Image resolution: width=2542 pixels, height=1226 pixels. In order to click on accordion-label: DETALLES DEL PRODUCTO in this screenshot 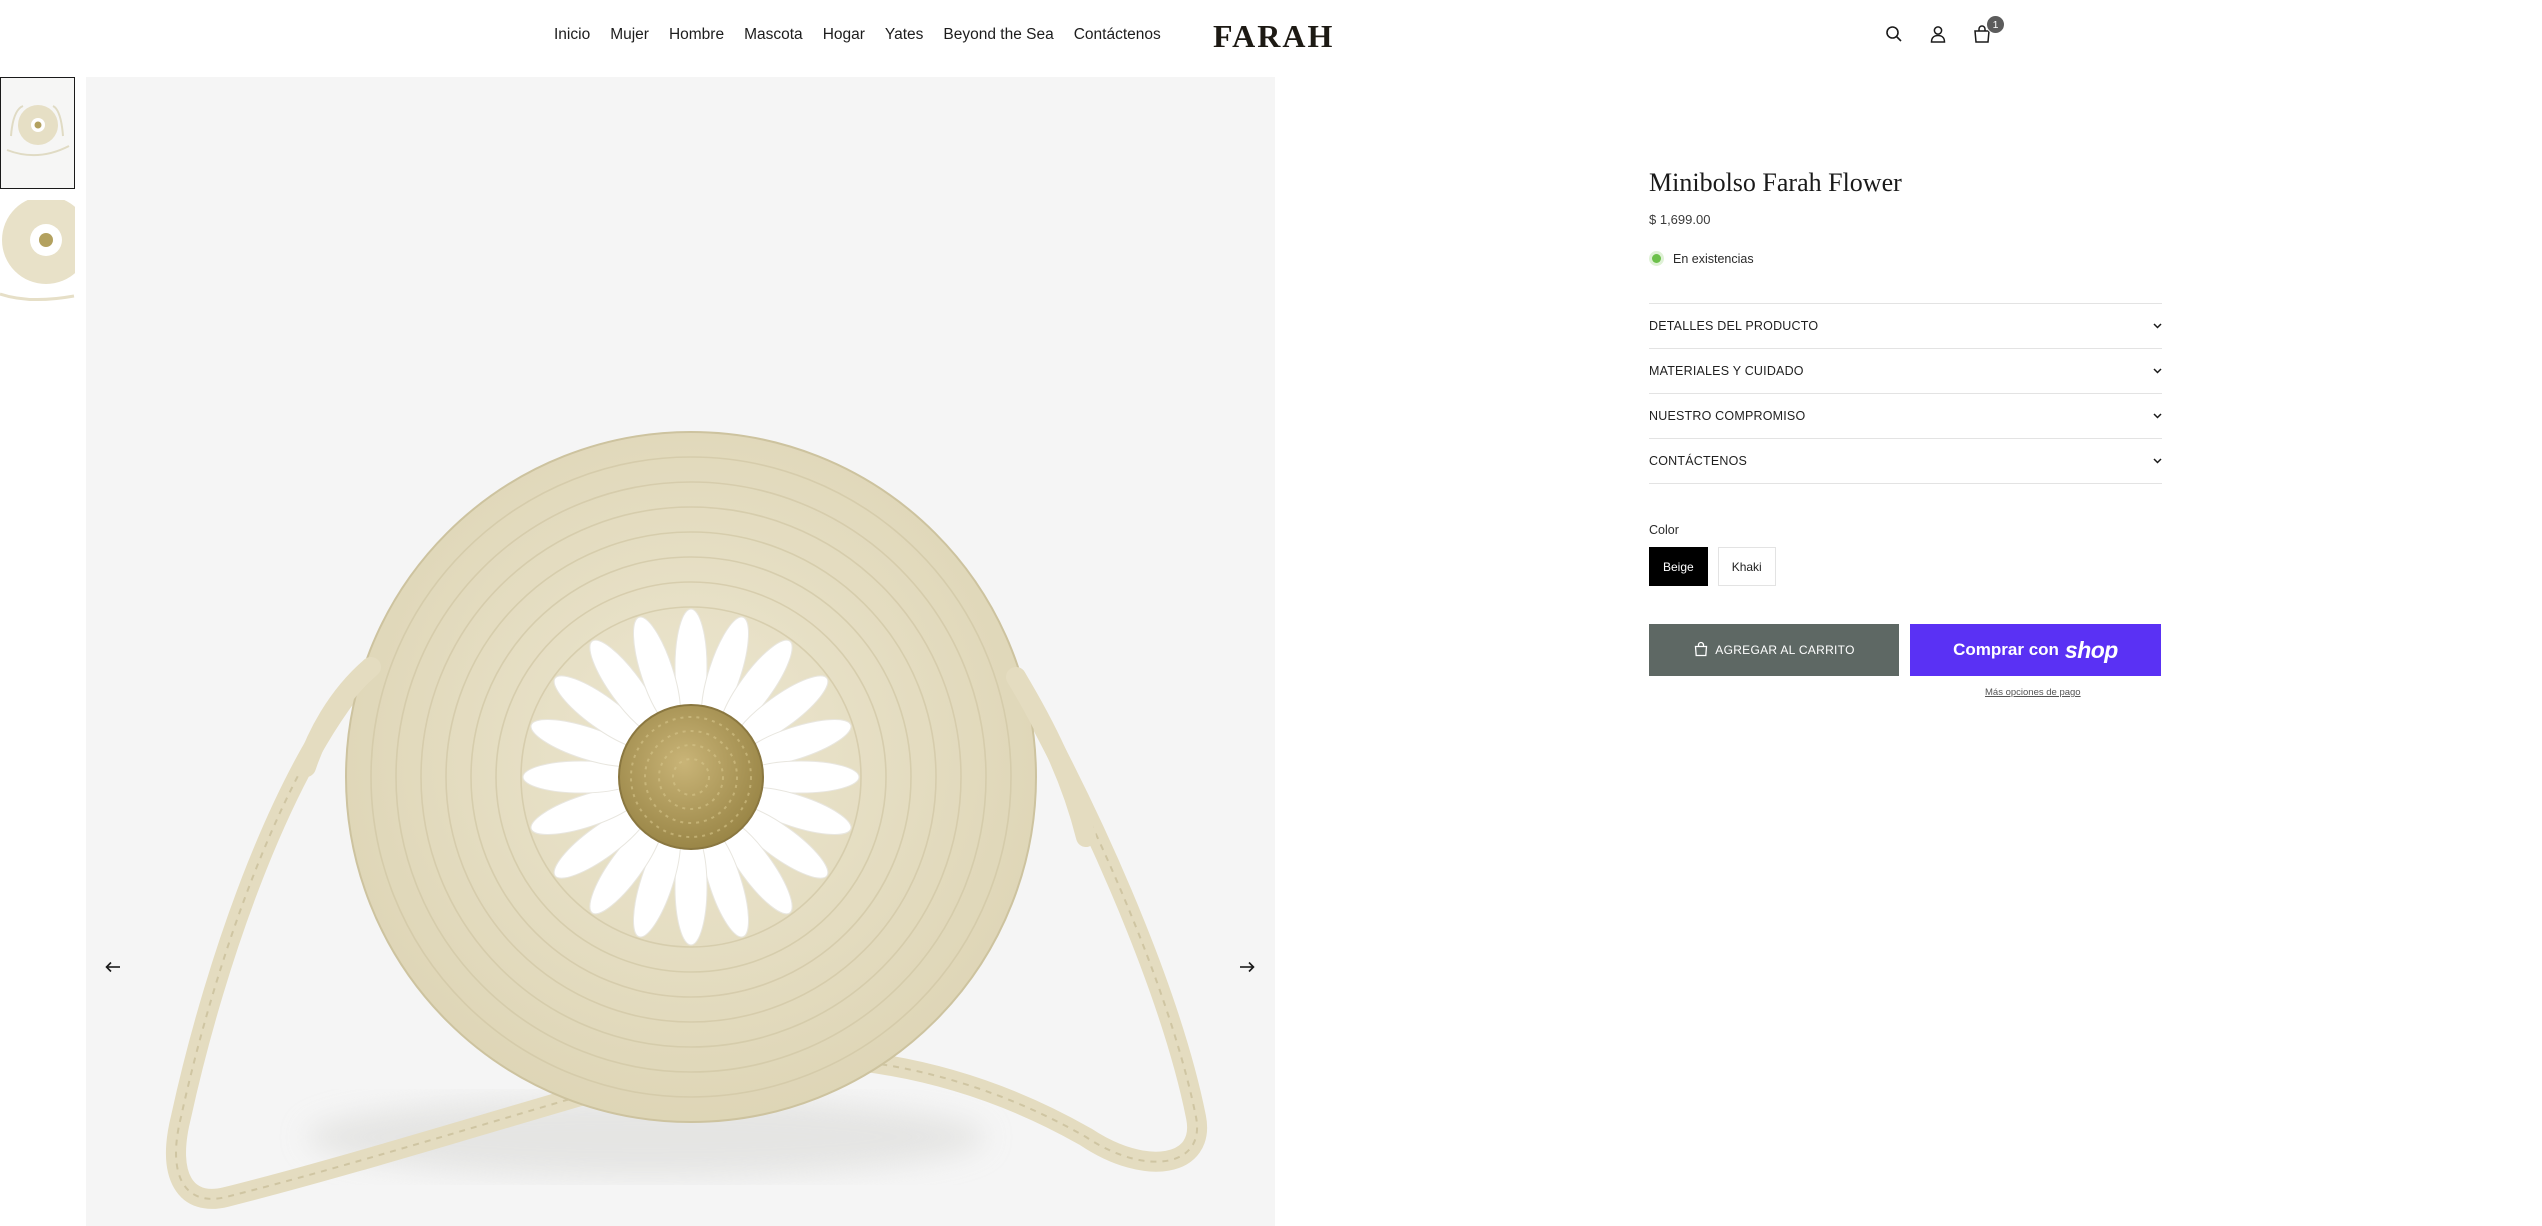, I will do `click(1734, 326)`.